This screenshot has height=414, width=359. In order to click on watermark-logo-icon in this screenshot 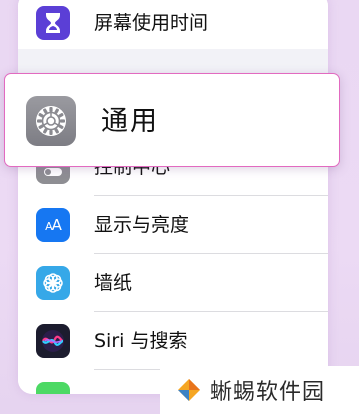, I will do `click(189, 390)`.